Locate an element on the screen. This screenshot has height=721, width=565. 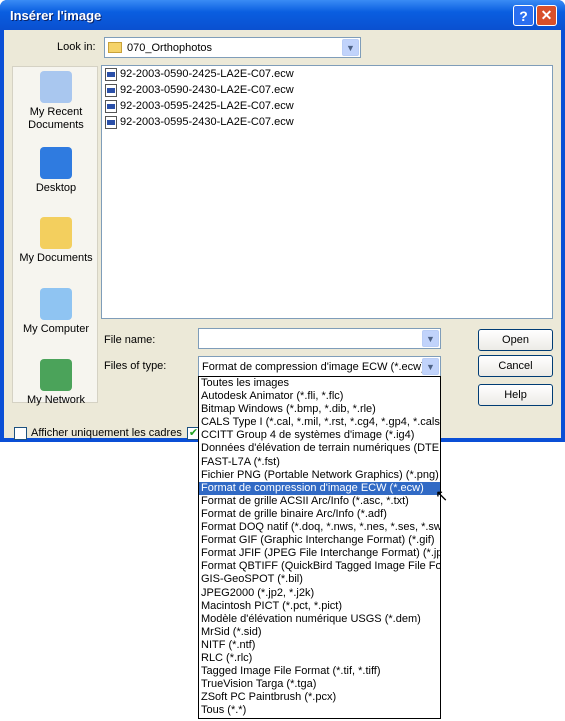
place-my-documents: My Documents is located at coordinates (56, 241).